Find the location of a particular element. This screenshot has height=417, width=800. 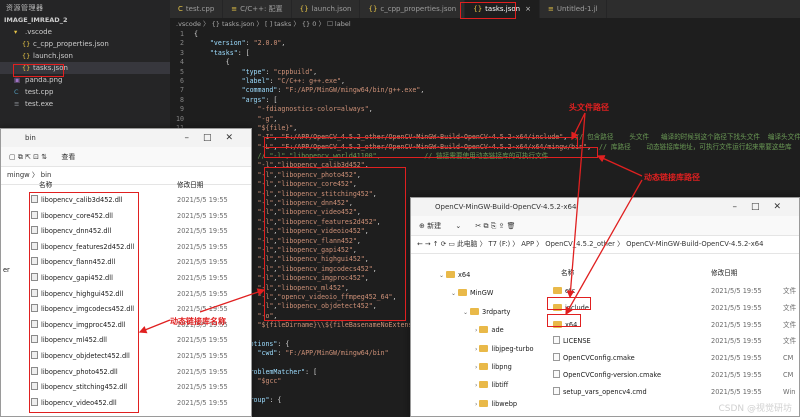

code-text: "label": "C/C++: g++.exe", is located at coordinates (293, 80).